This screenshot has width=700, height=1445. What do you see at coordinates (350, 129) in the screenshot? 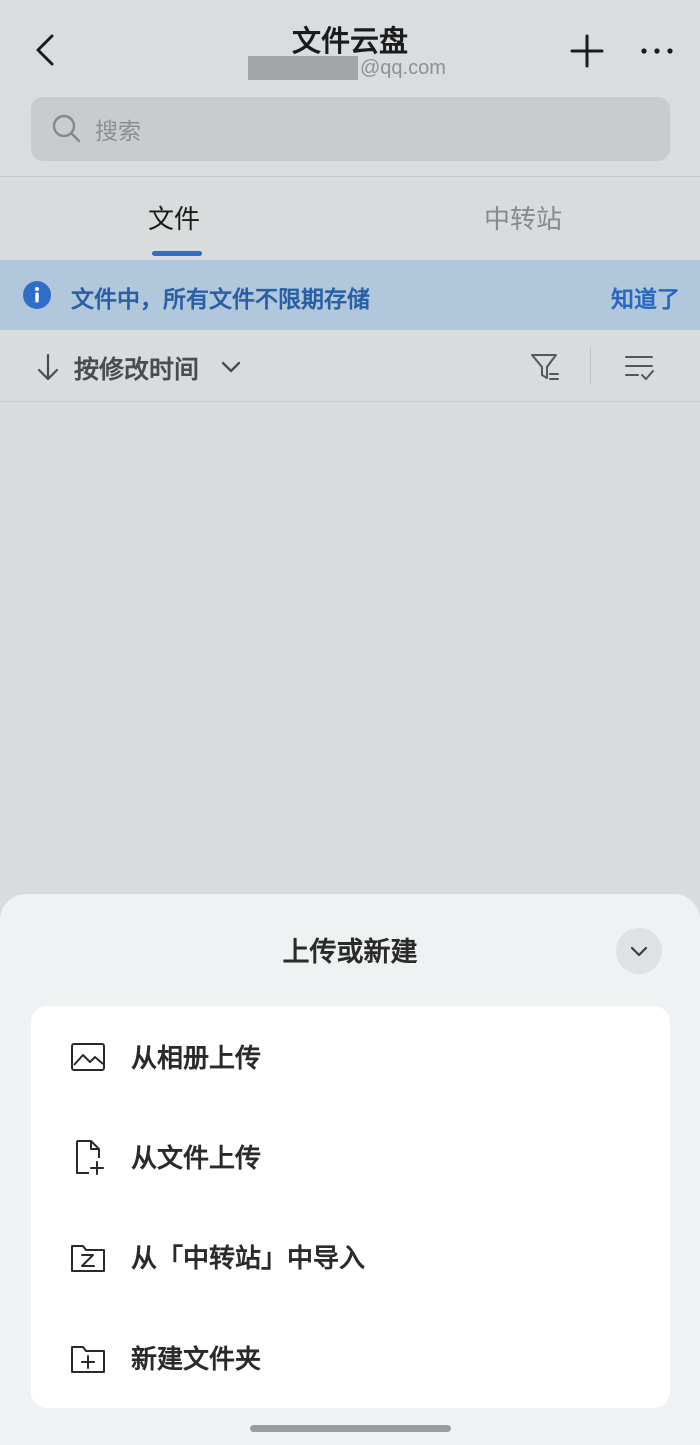
I see `search-input: 搜索` at bounding box center [350, 129].